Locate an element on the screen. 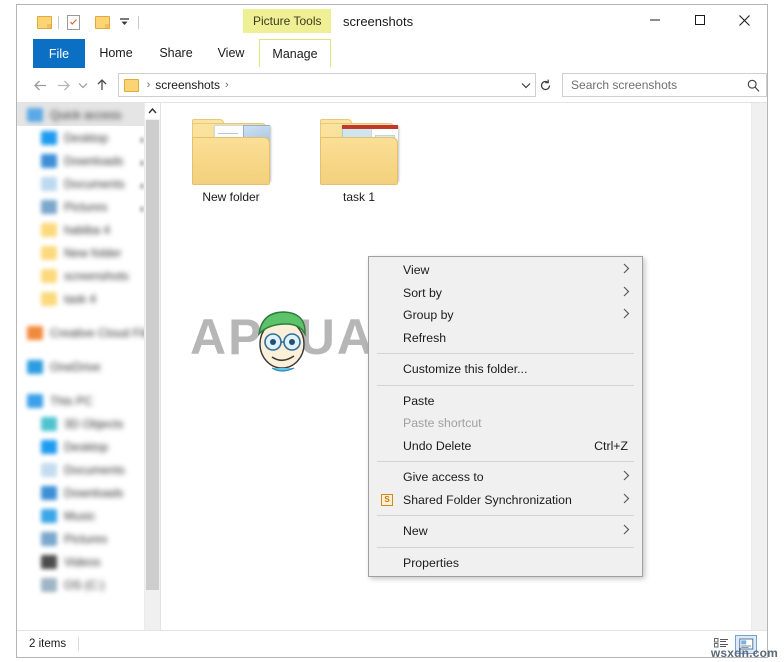 This screenshot has height=662, width=784. sidebar-item-3d-objects: 3D Objects is located at coordinates (88, 423).